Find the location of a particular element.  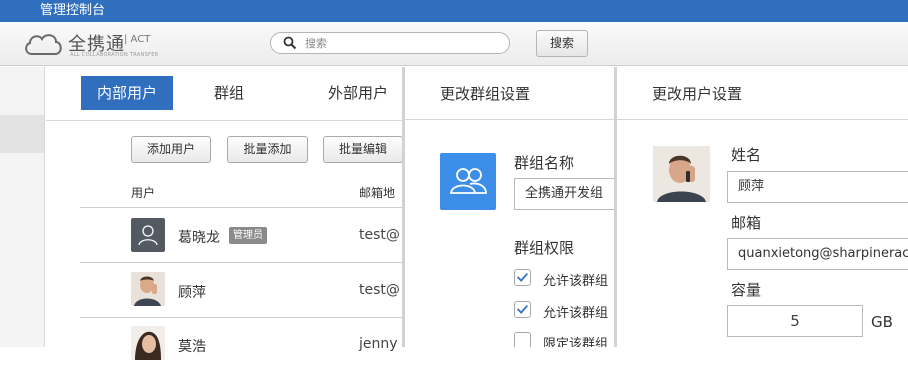

quota-input: 5 is located at coordinates (795, 321).